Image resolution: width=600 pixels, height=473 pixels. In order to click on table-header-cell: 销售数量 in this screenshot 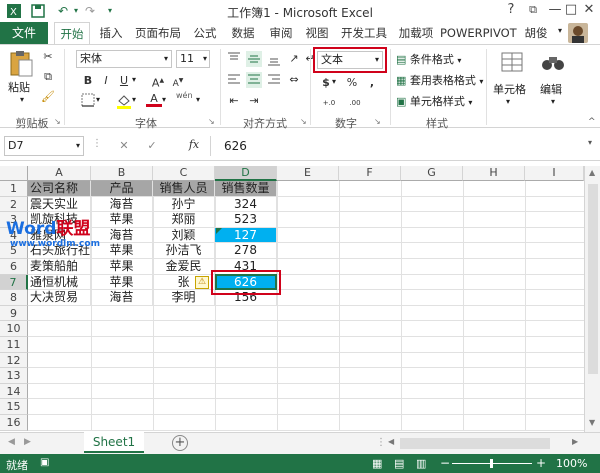, I will do `click(246, 189)`.